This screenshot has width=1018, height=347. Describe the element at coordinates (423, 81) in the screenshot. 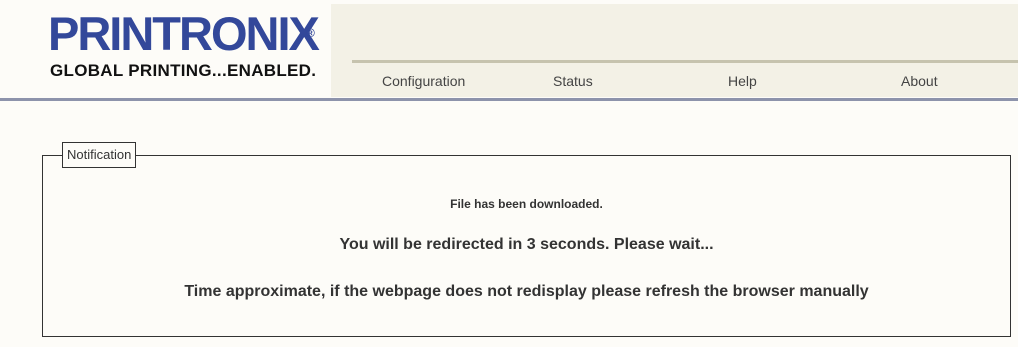

I see `nav-configuration: Configuration` at that location.